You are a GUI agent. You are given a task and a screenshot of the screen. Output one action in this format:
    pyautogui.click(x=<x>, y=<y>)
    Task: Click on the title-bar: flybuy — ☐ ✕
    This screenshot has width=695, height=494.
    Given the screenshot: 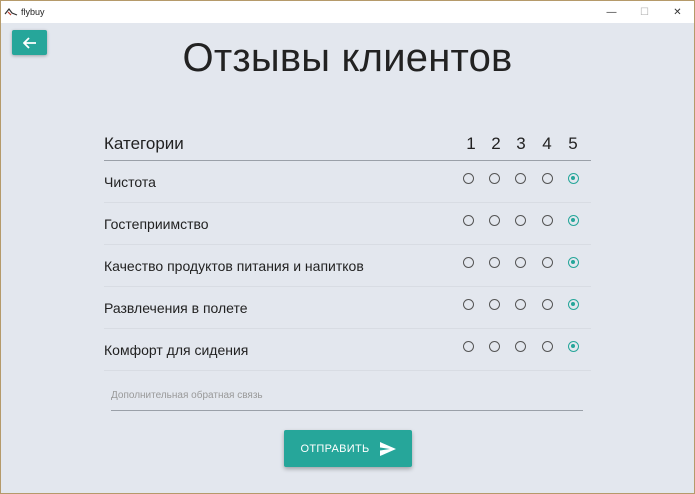 What is the action you would take?
    pyautogui.click(x=347, y=12)
    